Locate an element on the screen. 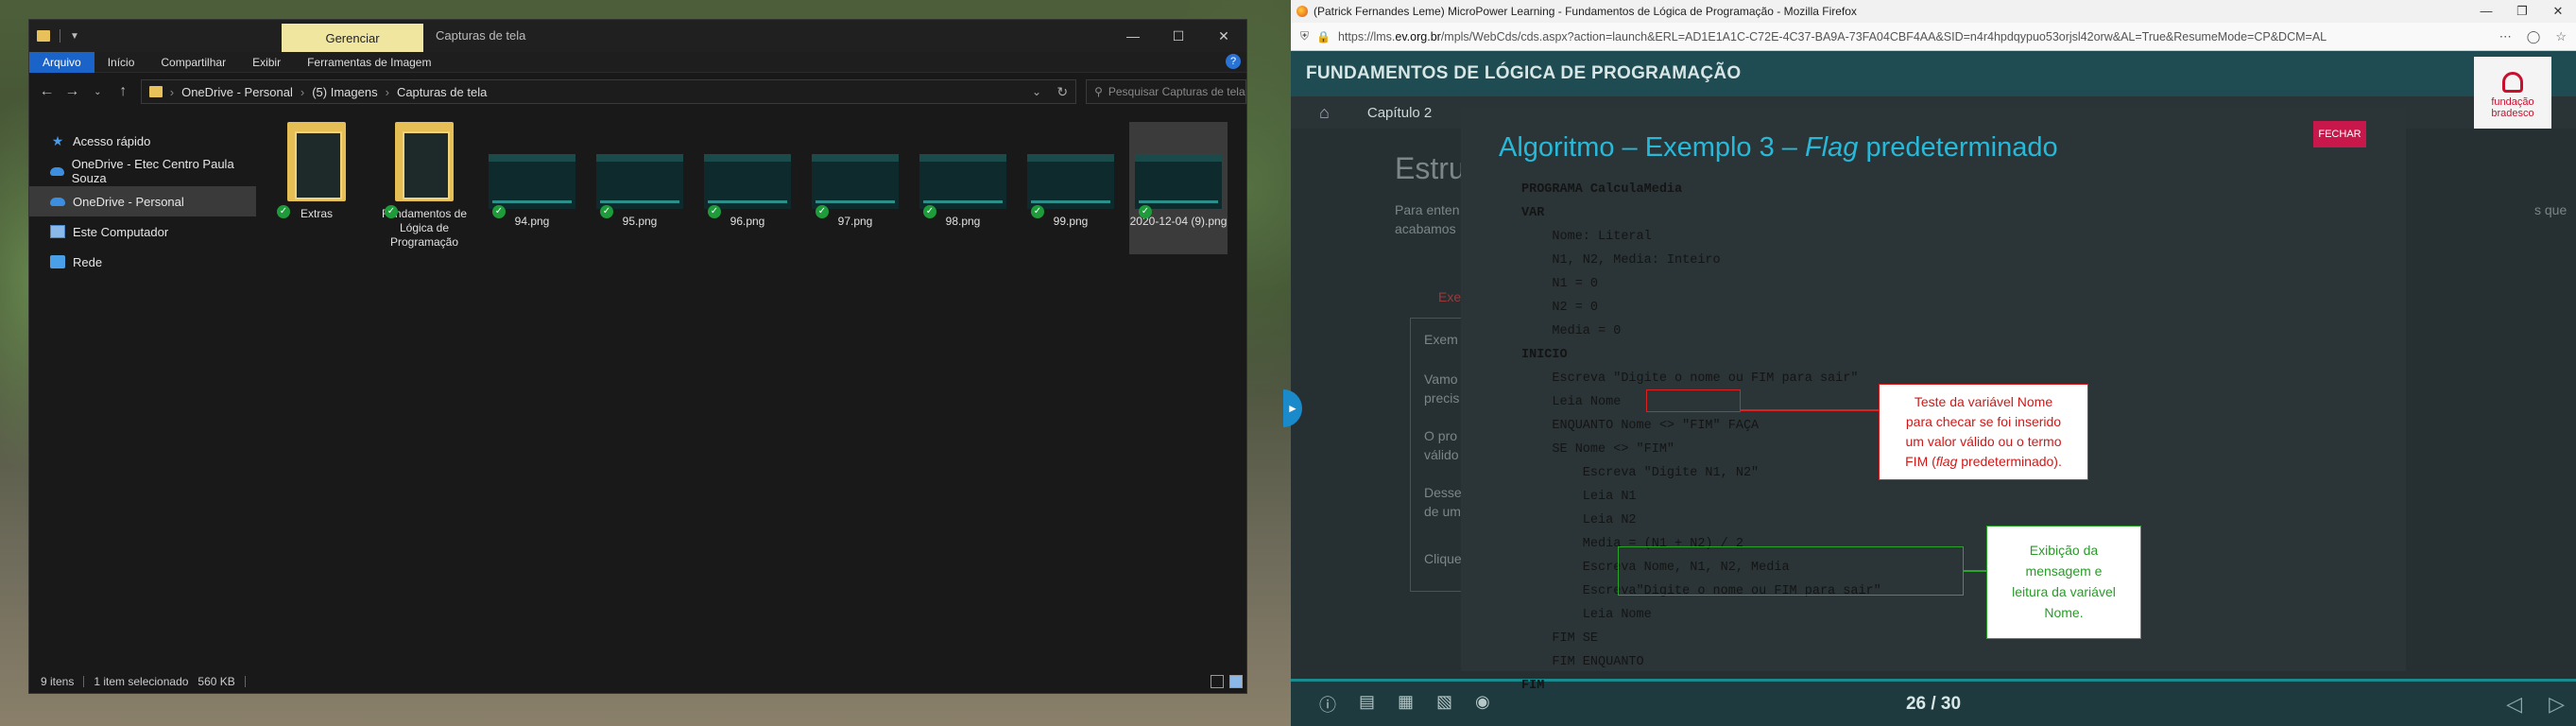  example-tab: Exe is located at coordinates (1449, 296).